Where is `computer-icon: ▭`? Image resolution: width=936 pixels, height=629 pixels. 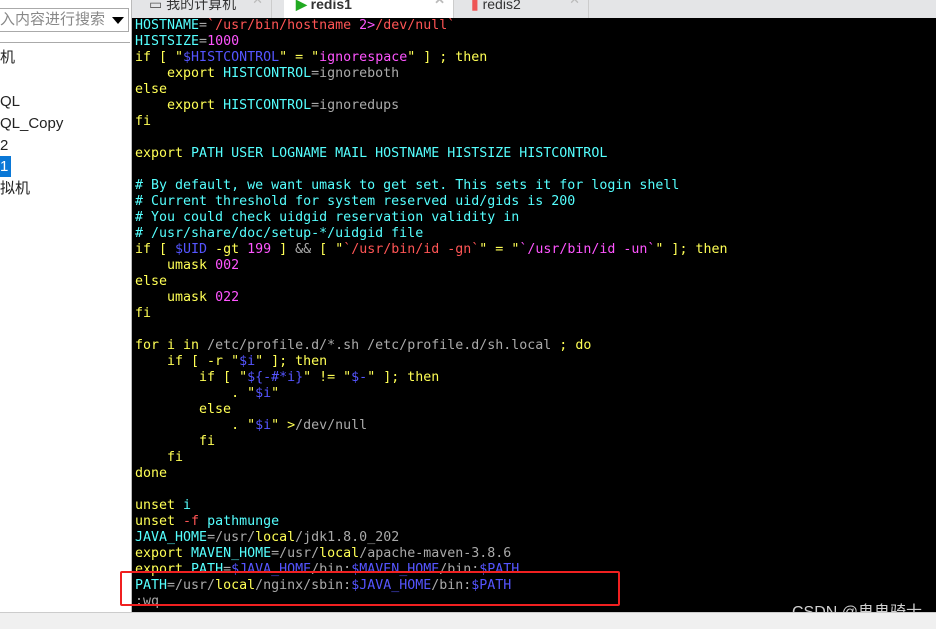 computer-icon: ▭ is located at coordinates (158, 6).